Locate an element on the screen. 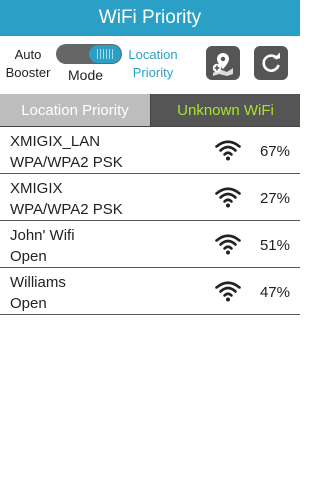 The height and width of the screenshot is (500, 320). tab-bar: Location Priority Unknown WiFi is located at coordinates (150, 110).